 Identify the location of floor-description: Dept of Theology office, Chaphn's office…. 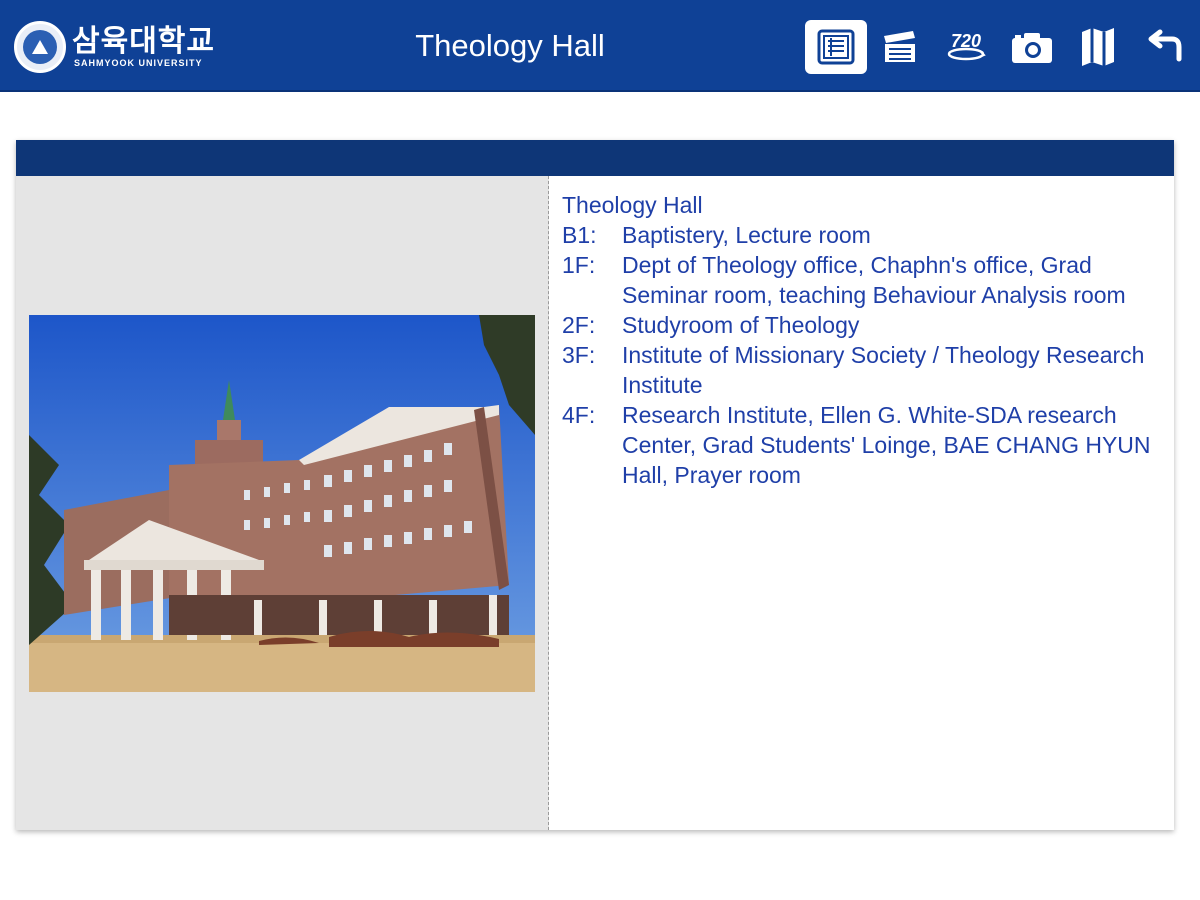
(874, 280).